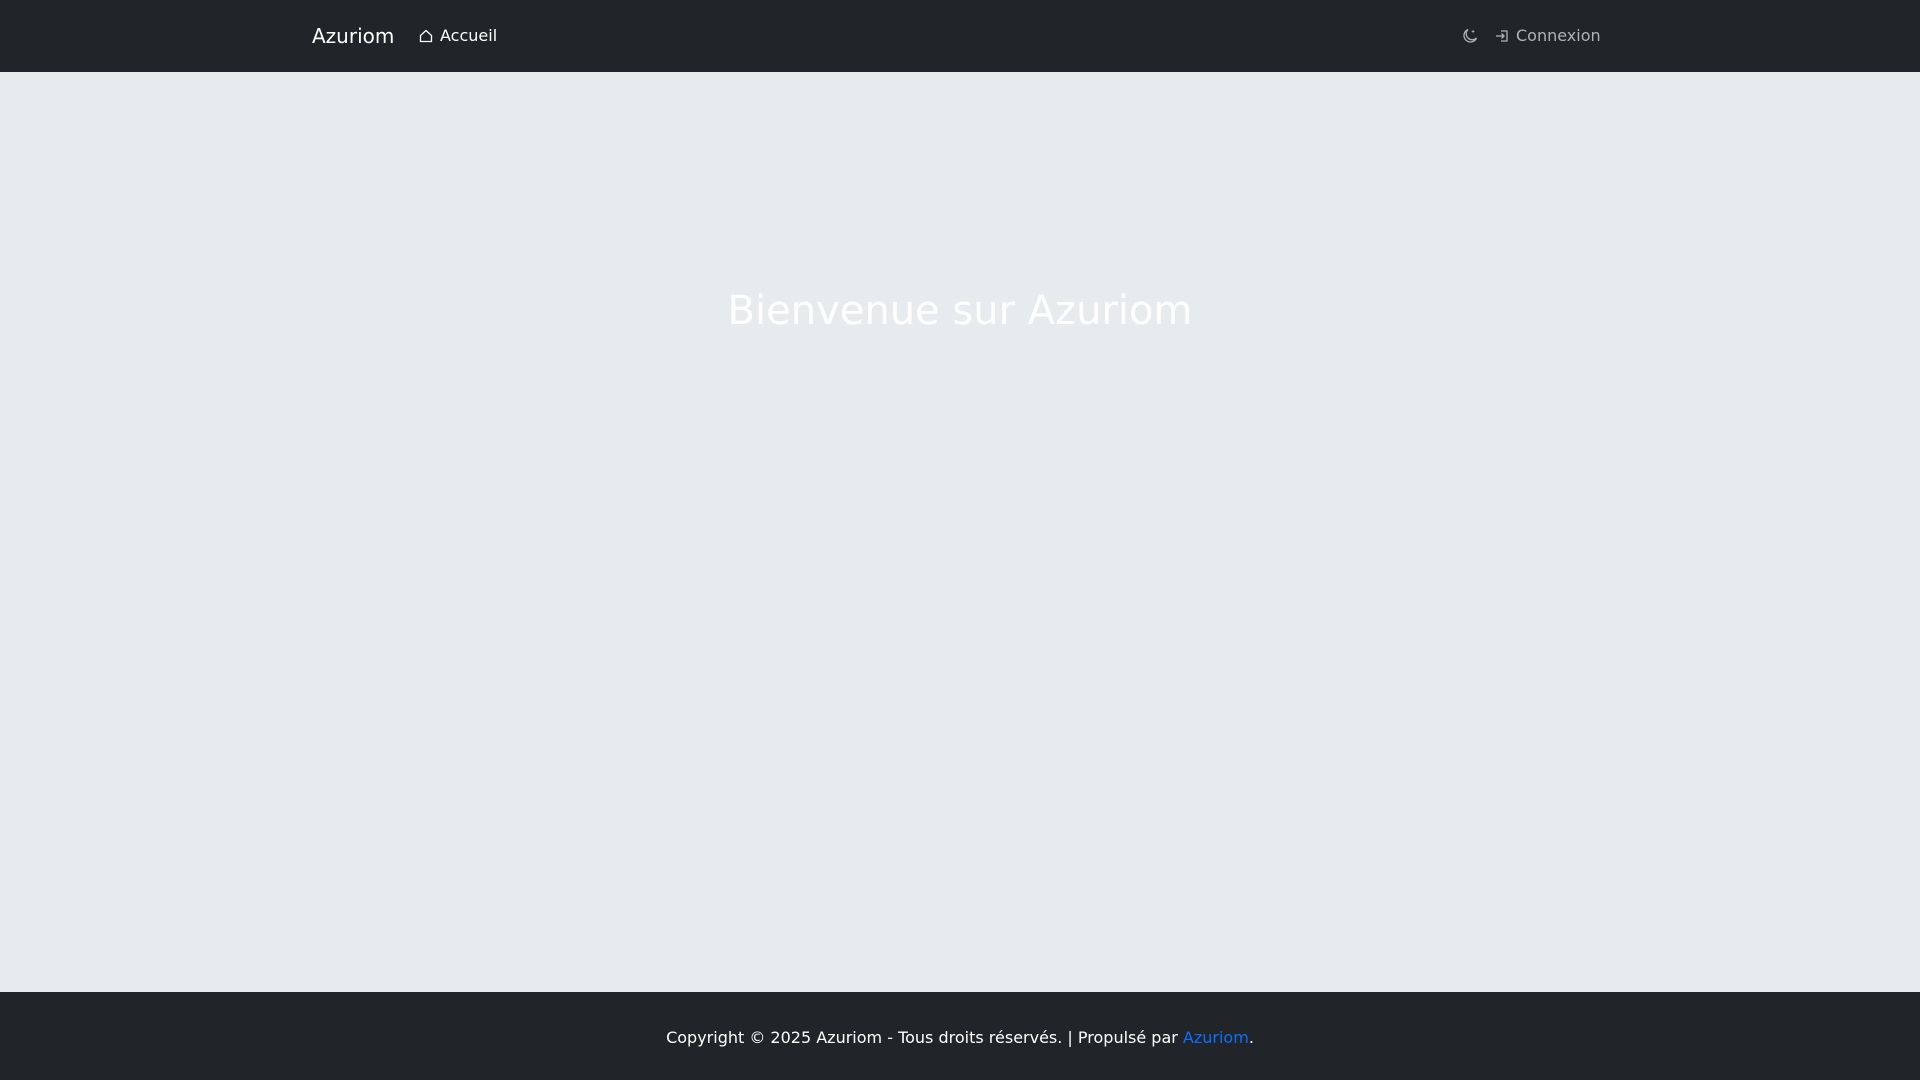 The width and height of the screenshot is (1920, 1080). I want to click on nav-home-label: Accueil, so click(469, 35).